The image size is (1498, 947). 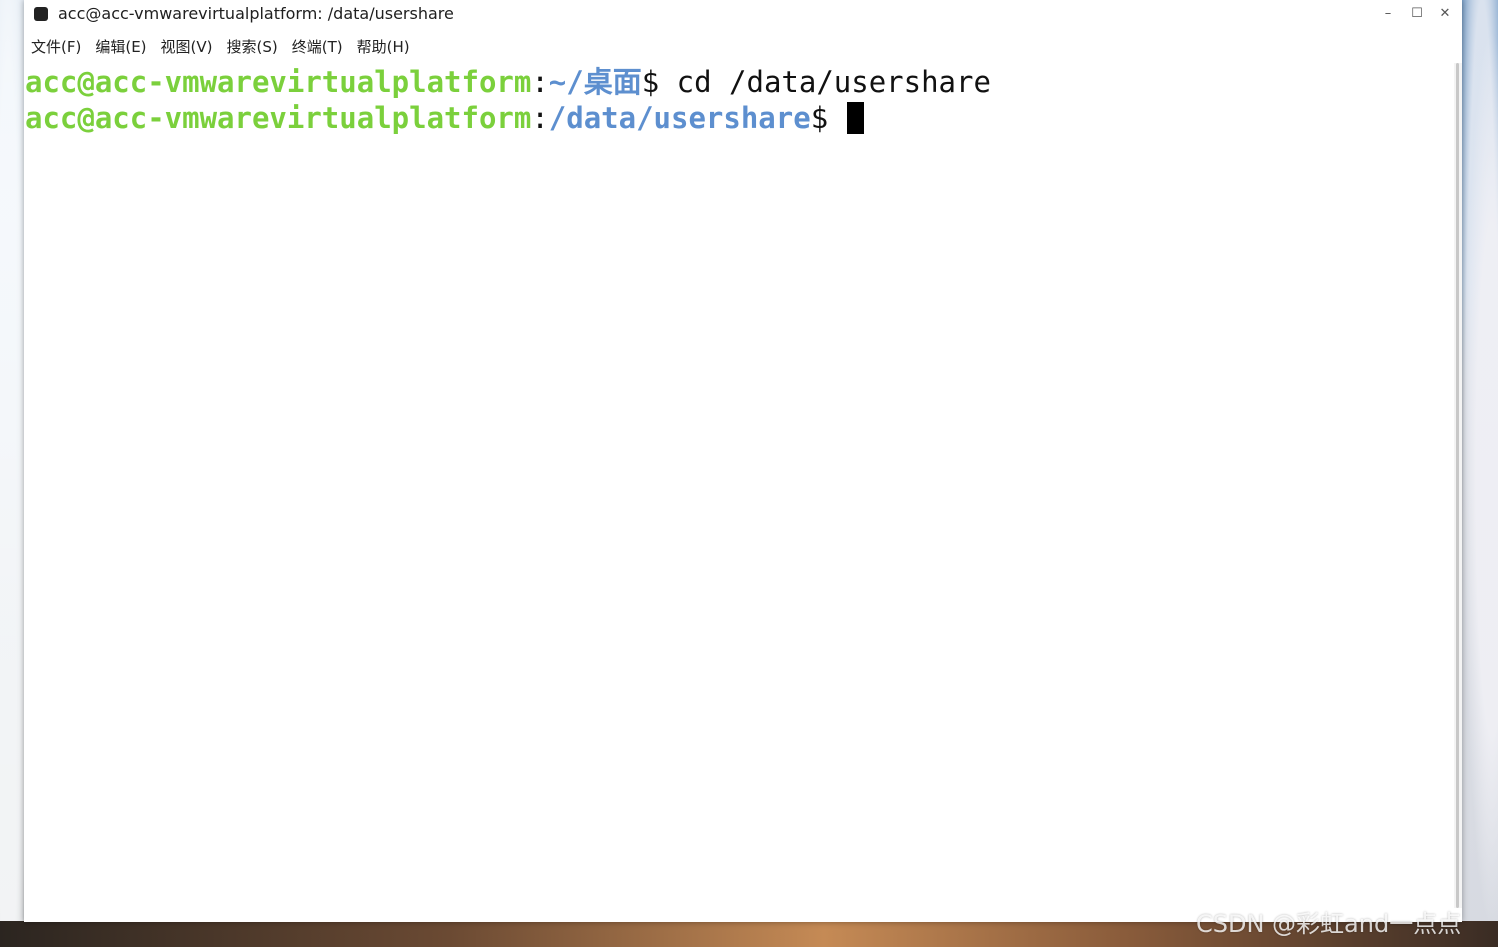 What do you see at coordinates (1388, 13) in the screenshot?
I see `minimize-button: –` at bounding box center [1388, 13].